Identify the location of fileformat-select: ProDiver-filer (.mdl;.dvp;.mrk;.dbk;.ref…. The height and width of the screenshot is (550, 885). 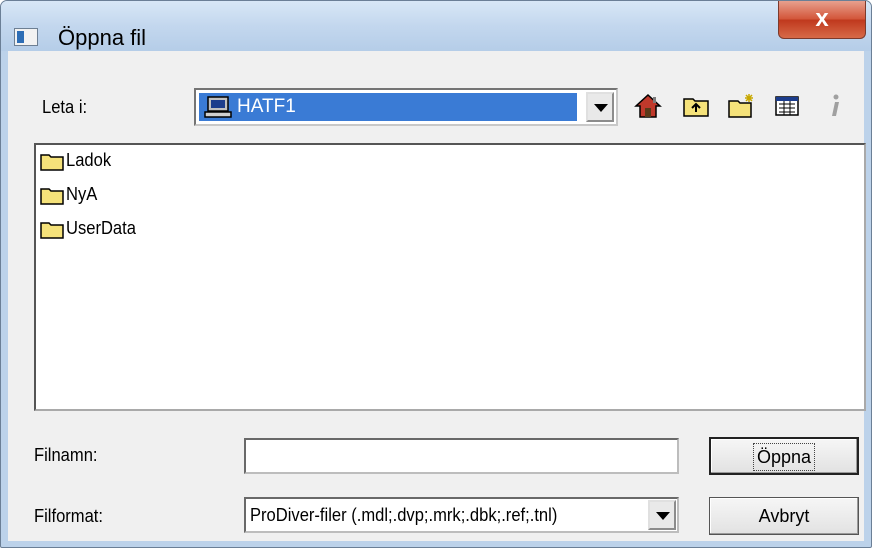
(461, 515).